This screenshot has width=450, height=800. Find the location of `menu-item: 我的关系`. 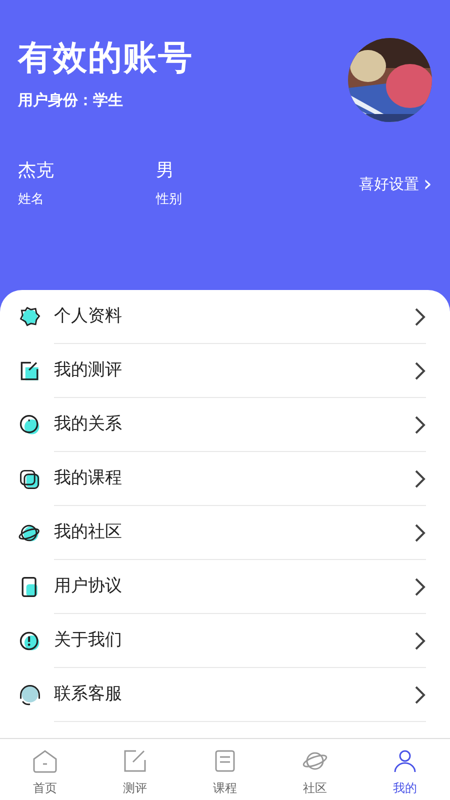

menu-item: 我的关系 is located at coordinates (234, 425).